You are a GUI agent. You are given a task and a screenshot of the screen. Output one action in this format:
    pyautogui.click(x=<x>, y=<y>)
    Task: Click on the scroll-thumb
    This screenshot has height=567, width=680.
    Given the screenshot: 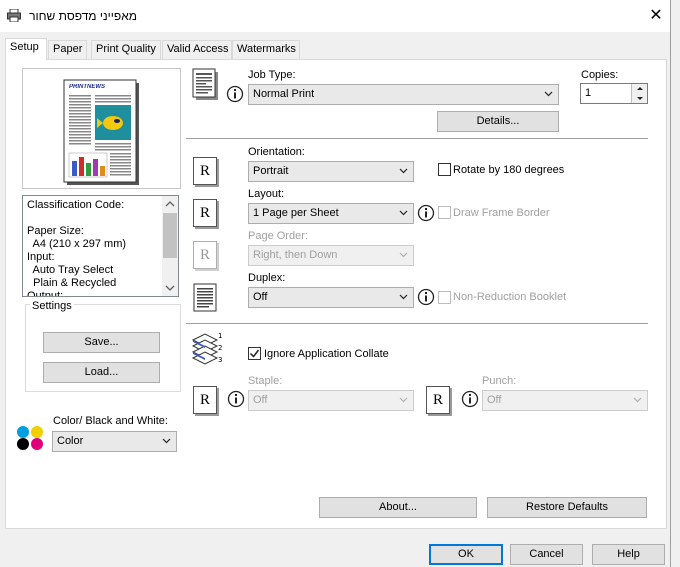 What is the action you would take?
    pyautogui.click(x=170, y=235)
    